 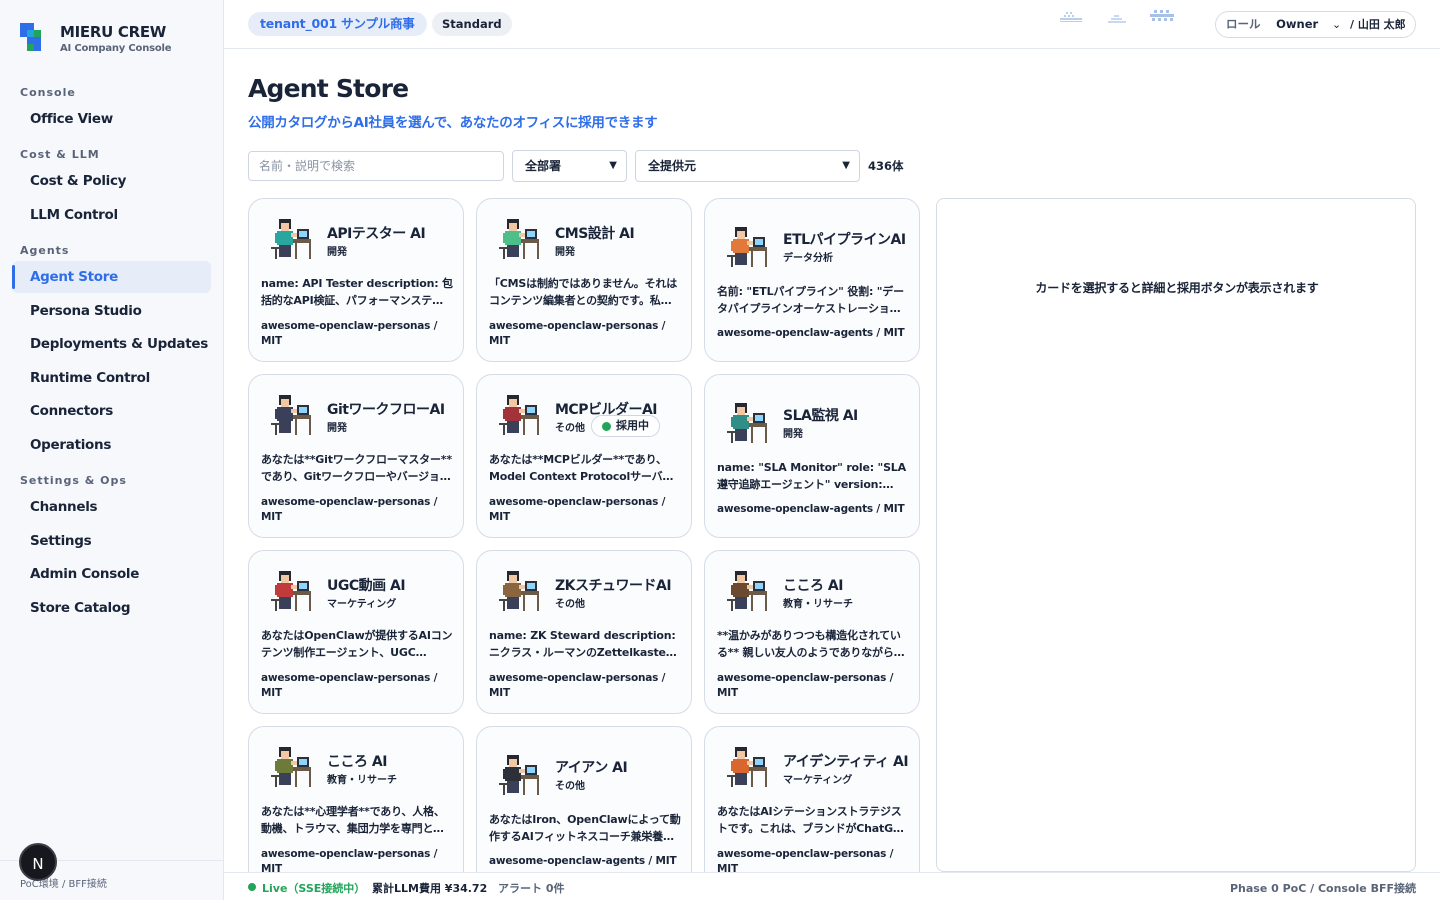 What do you see at coordinates (543, 166) in the screenshot?
I see `dept-filter-value: 全部署` at bounding box center [543, 166].